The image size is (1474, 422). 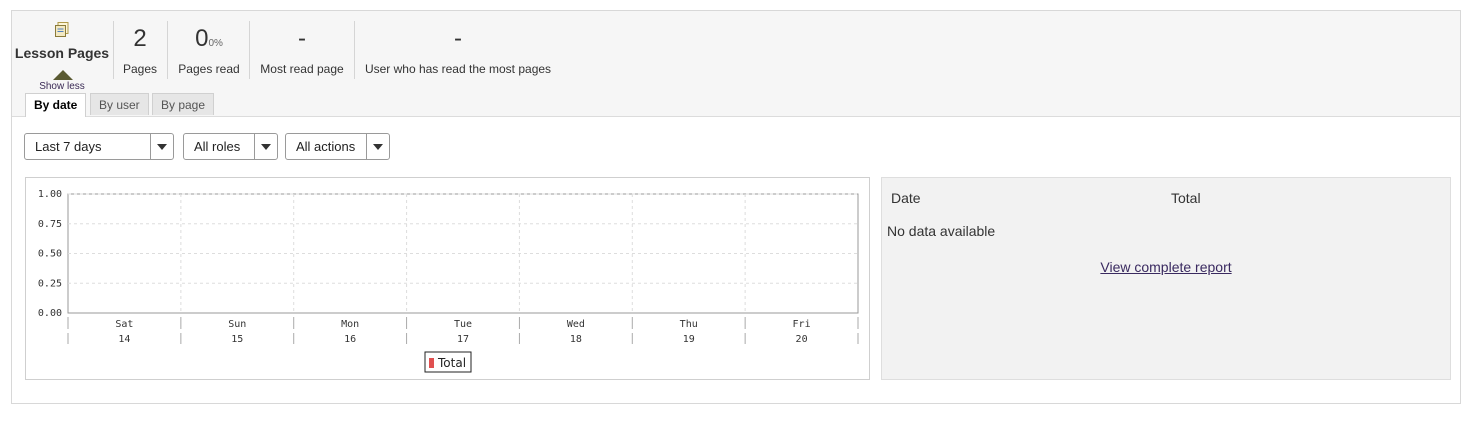 What do you see at coordinates (215, 43) in the screenshot?
I see `stat-pages-read-percent: 0%` at bounding box center [215, 43].